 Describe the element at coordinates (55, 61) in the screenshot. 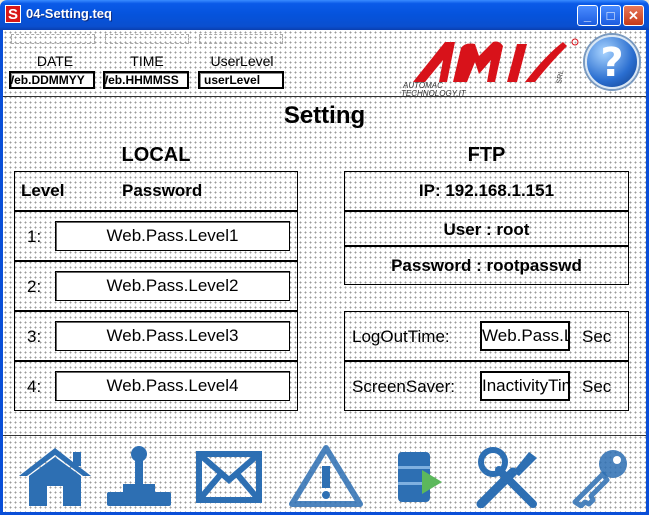

I see `date-label: DATE` at that location.